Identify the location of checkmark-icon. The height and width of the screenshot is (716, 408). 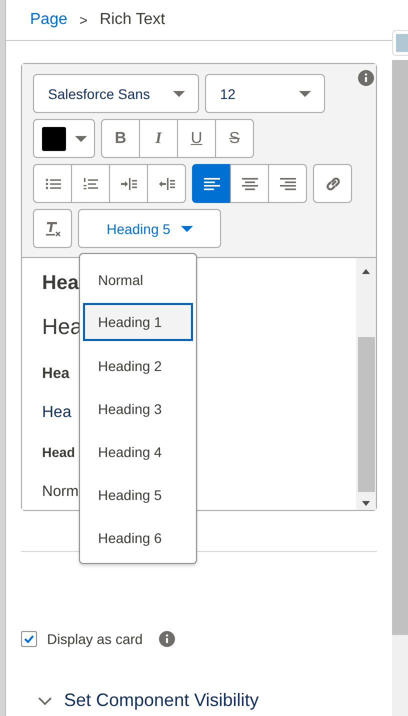
(29, 639).